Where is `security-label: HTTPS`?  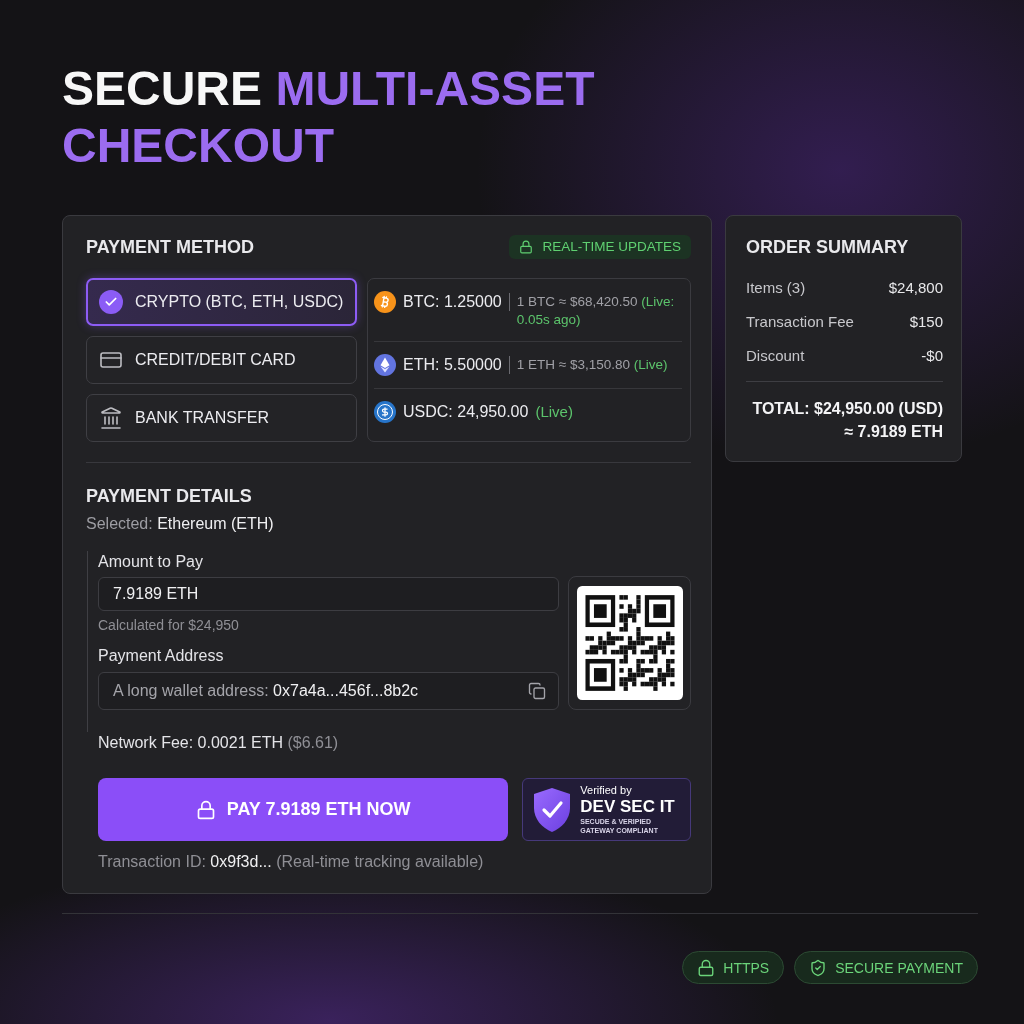
security-label: HTTPS is located at coordinates (746, 967).